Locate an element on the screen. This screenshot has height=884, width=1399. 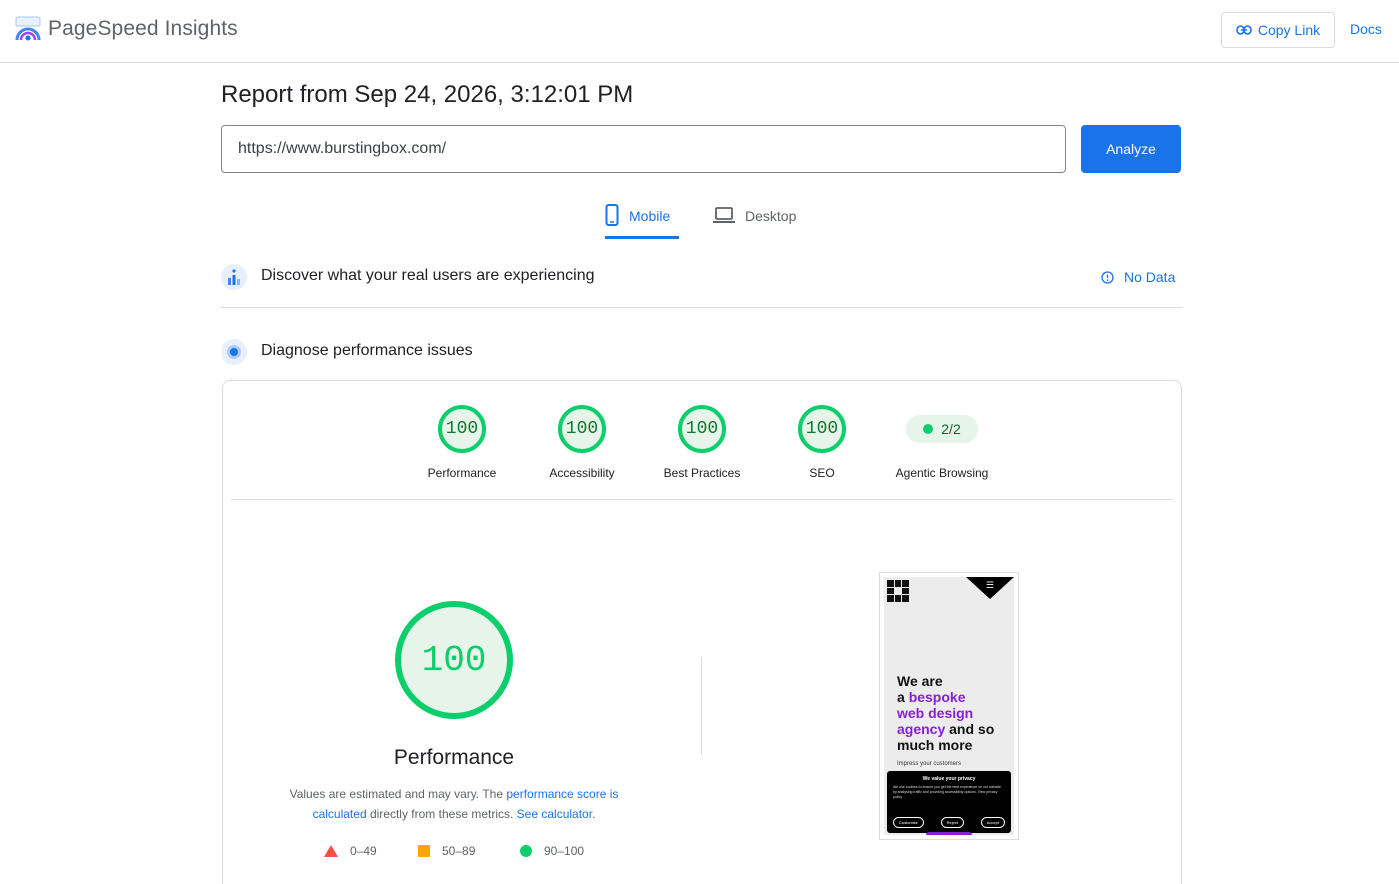
agentic-browsing-score: 2/2 is located at coordinates (951, 429).